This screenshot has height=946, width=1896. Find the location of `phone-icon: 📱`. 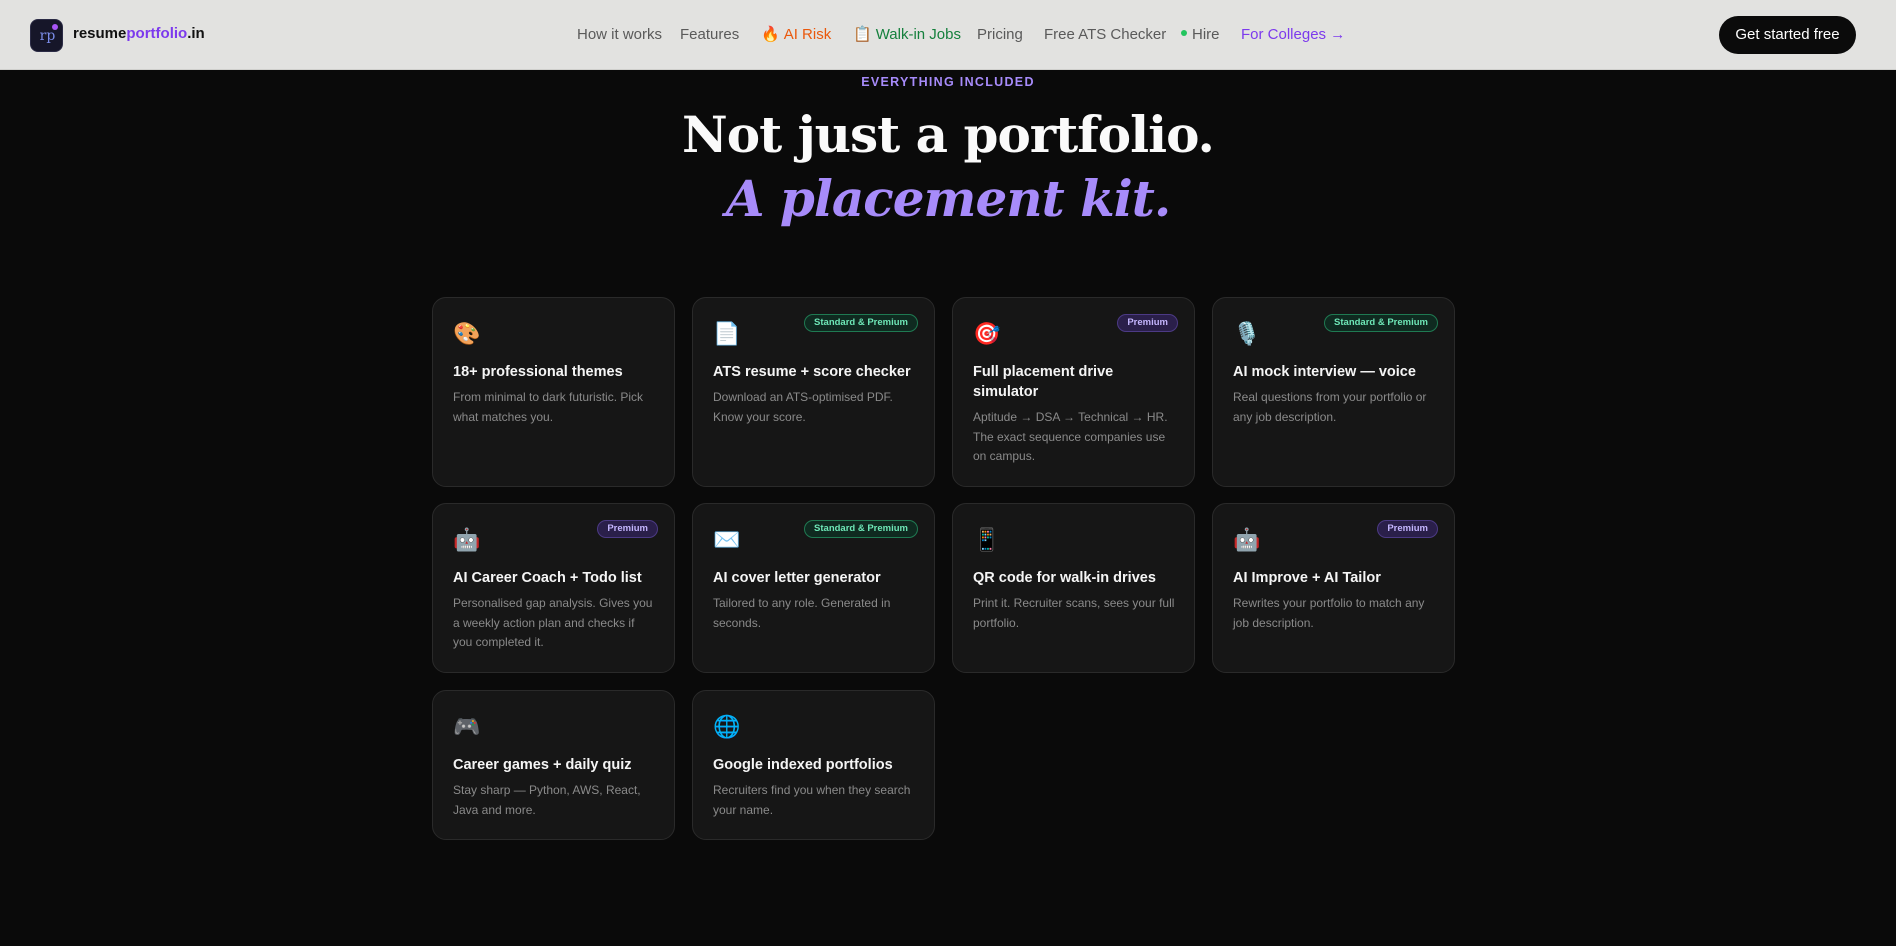

phone-icon: 📱 is located at coordinates (987, 539).